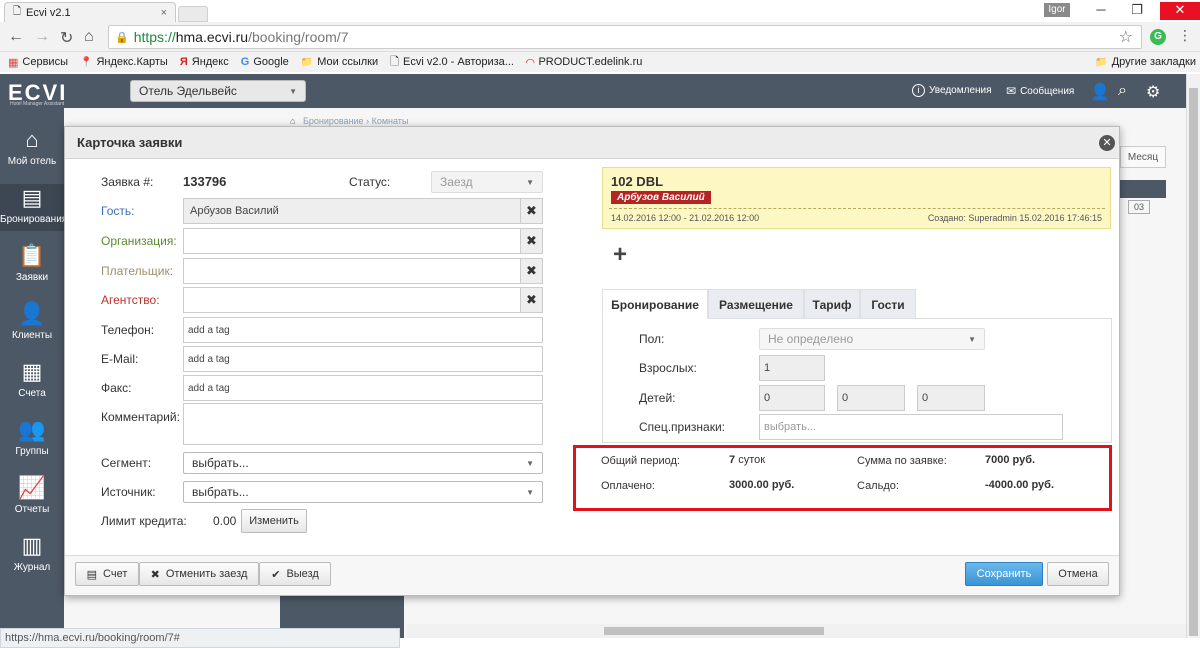 This screenshot has height=648, width=1200. I want to click on cancel-checkin-label: Отменить заезд, so click(206, 574).